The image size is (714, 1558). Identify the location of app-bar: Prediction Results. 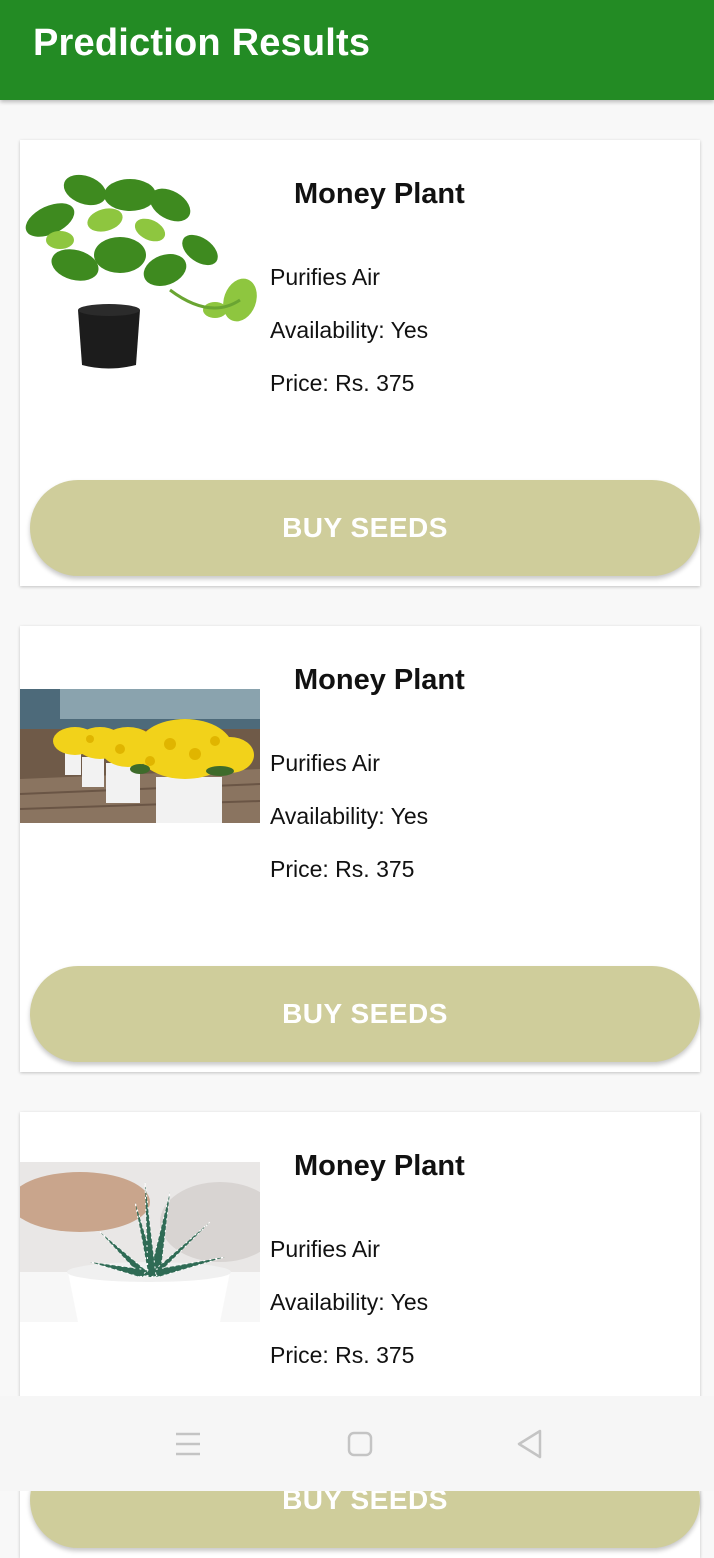
(357, 50).